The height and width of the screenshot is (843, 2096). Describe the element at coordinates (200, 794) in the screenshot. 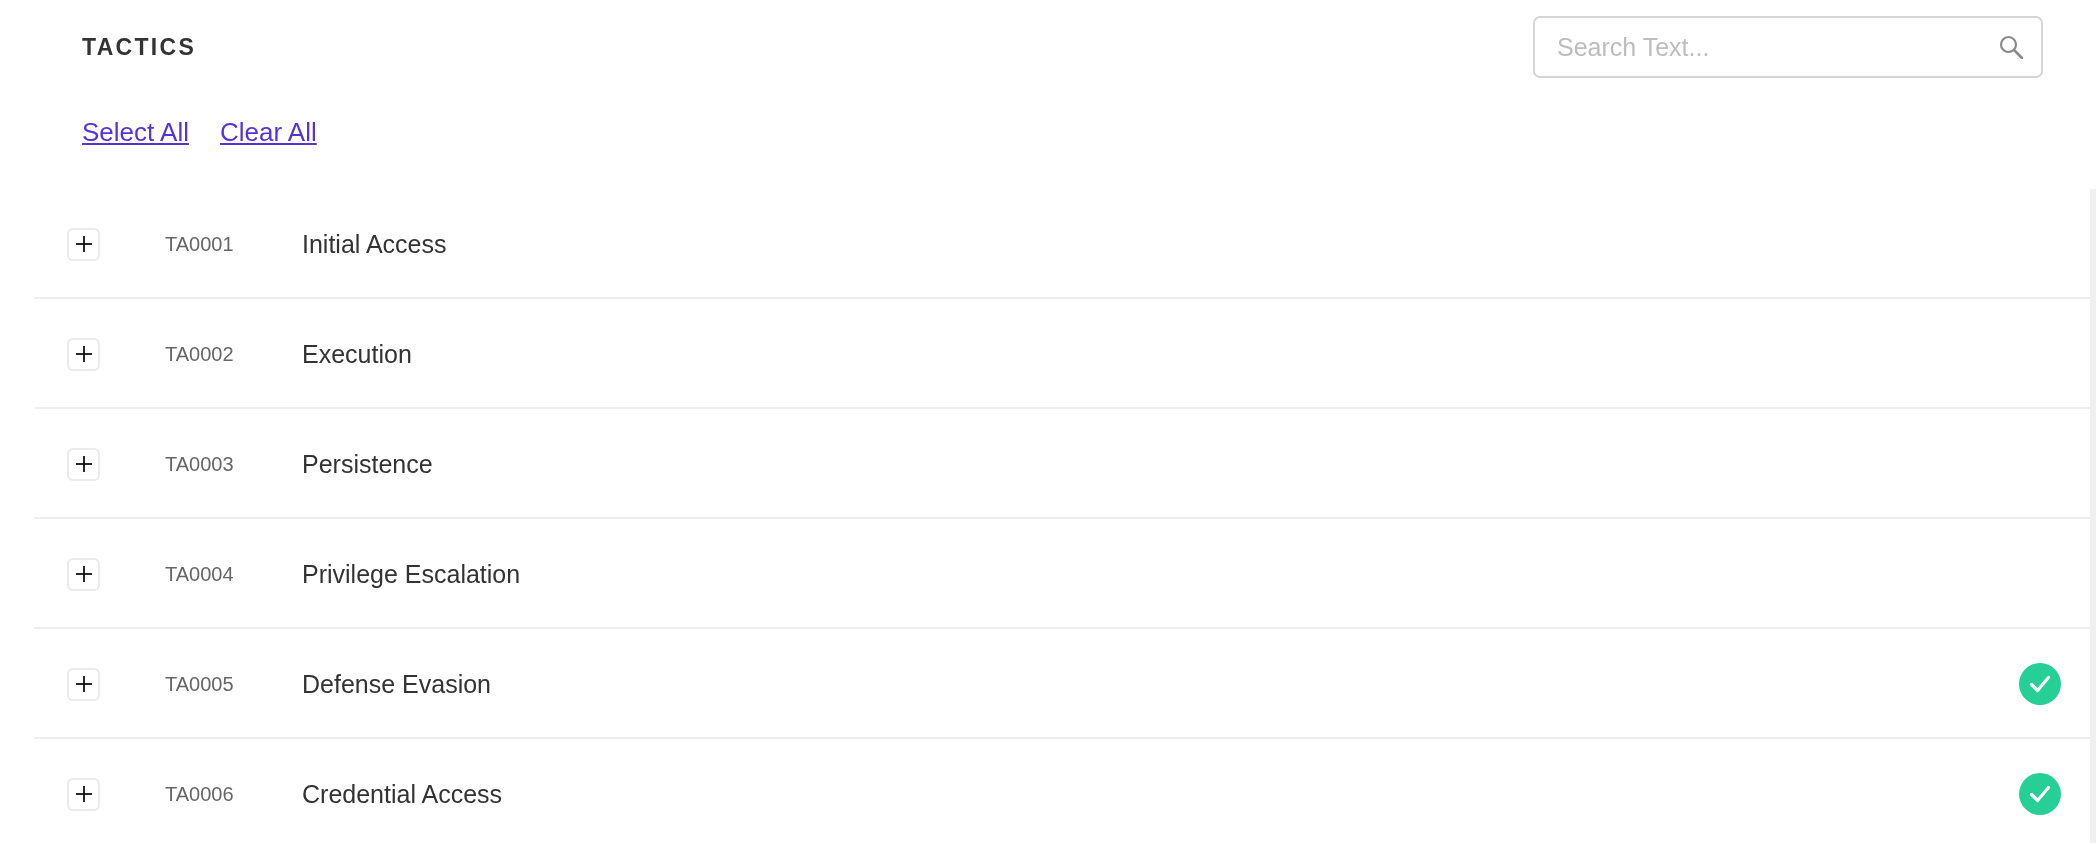

I see `tactic-id: TA0006` at that location.